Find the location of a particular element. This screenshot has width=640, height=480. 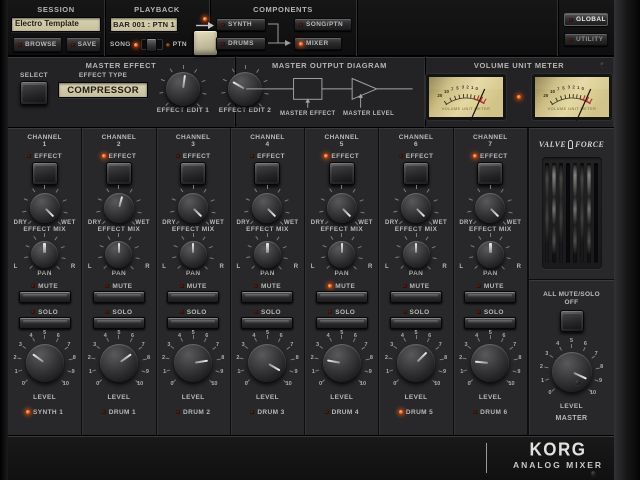

svg-text: VOLUME UNIT METER is located at coordinates (572, 109).